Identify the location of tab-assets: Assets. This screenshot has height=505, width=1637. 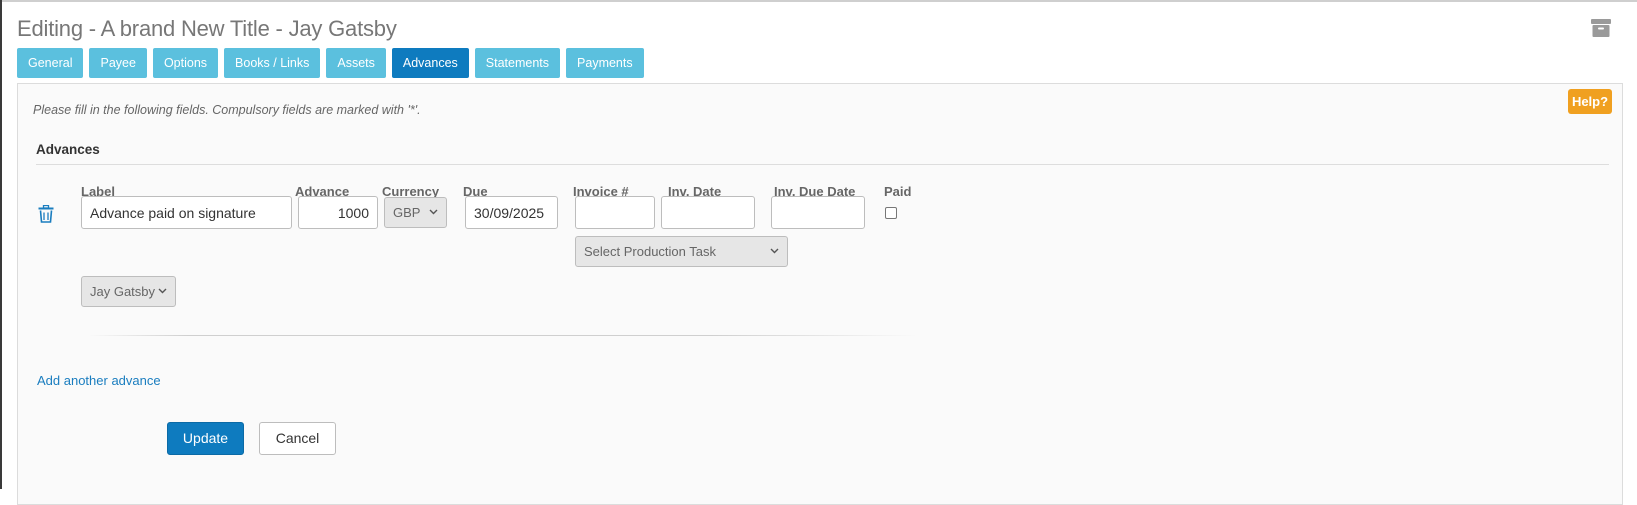
(356, 63).